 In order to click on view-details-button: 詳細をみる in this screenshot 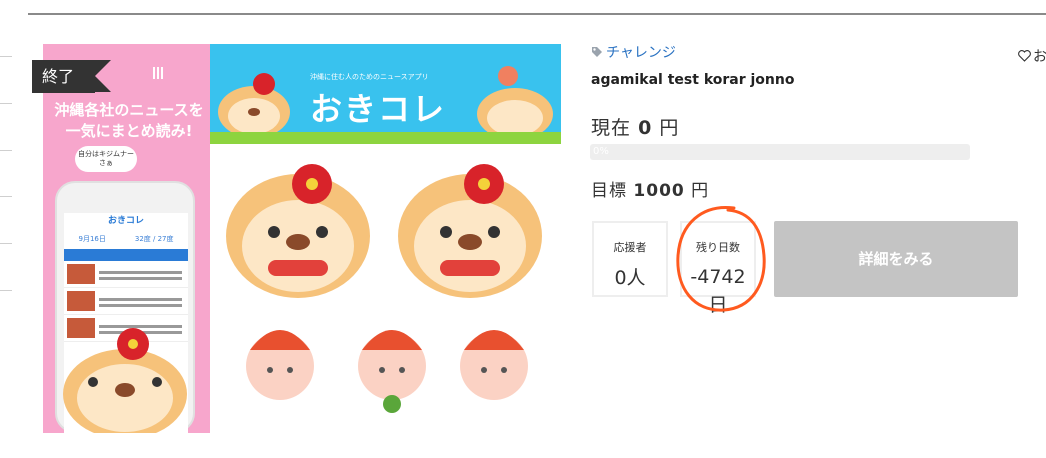, I will do `click(896, 259)`.